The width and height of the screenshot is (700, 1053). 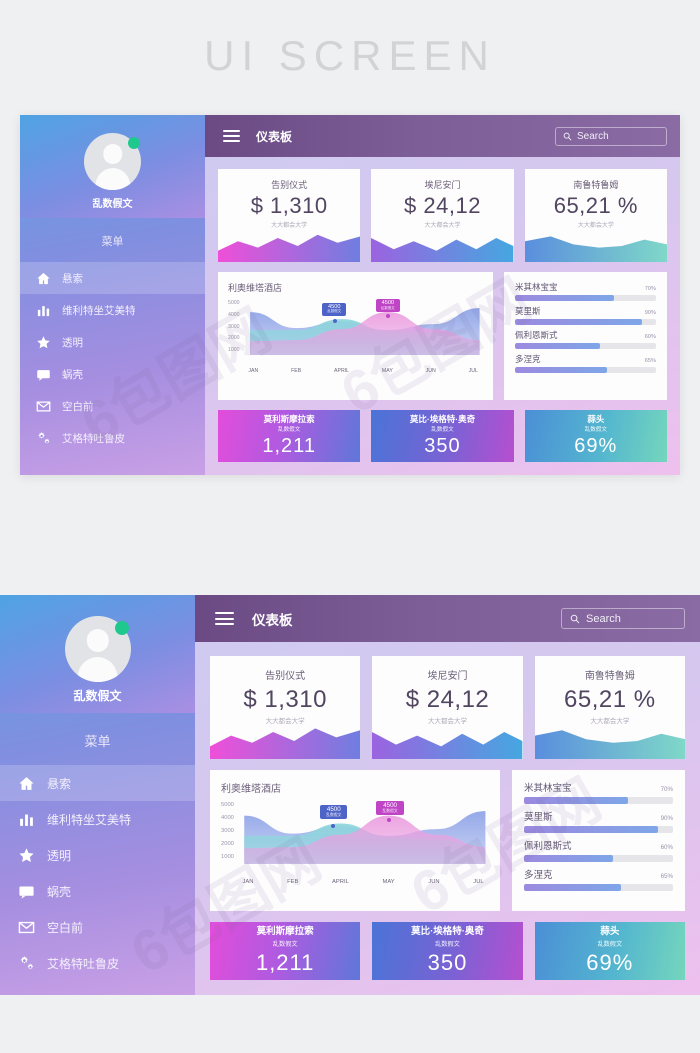 I want to click on nav-list: 悬索 维利特坐艾美特 透明蜗壳空白前艾格特吐鲁皮, so click(x=112, y=358).